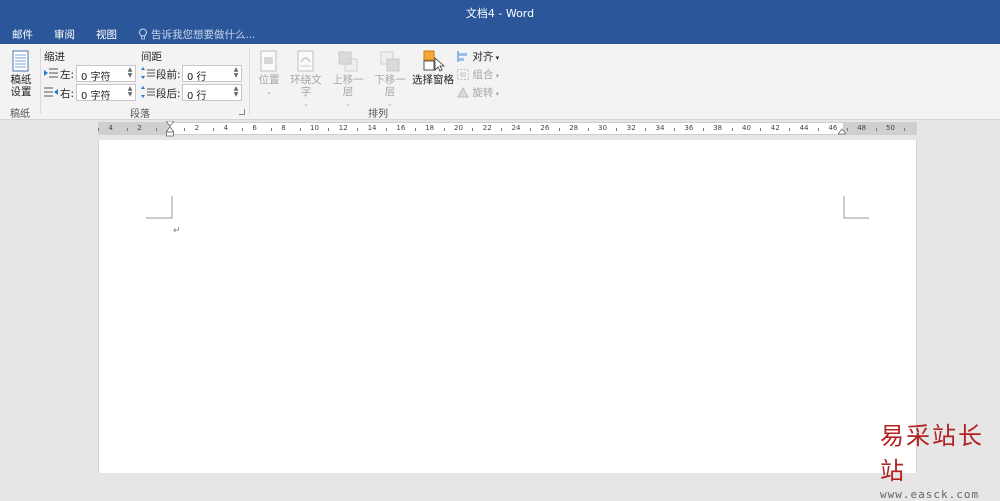  I want to click on bring-forward-icon, so click(348, 61).